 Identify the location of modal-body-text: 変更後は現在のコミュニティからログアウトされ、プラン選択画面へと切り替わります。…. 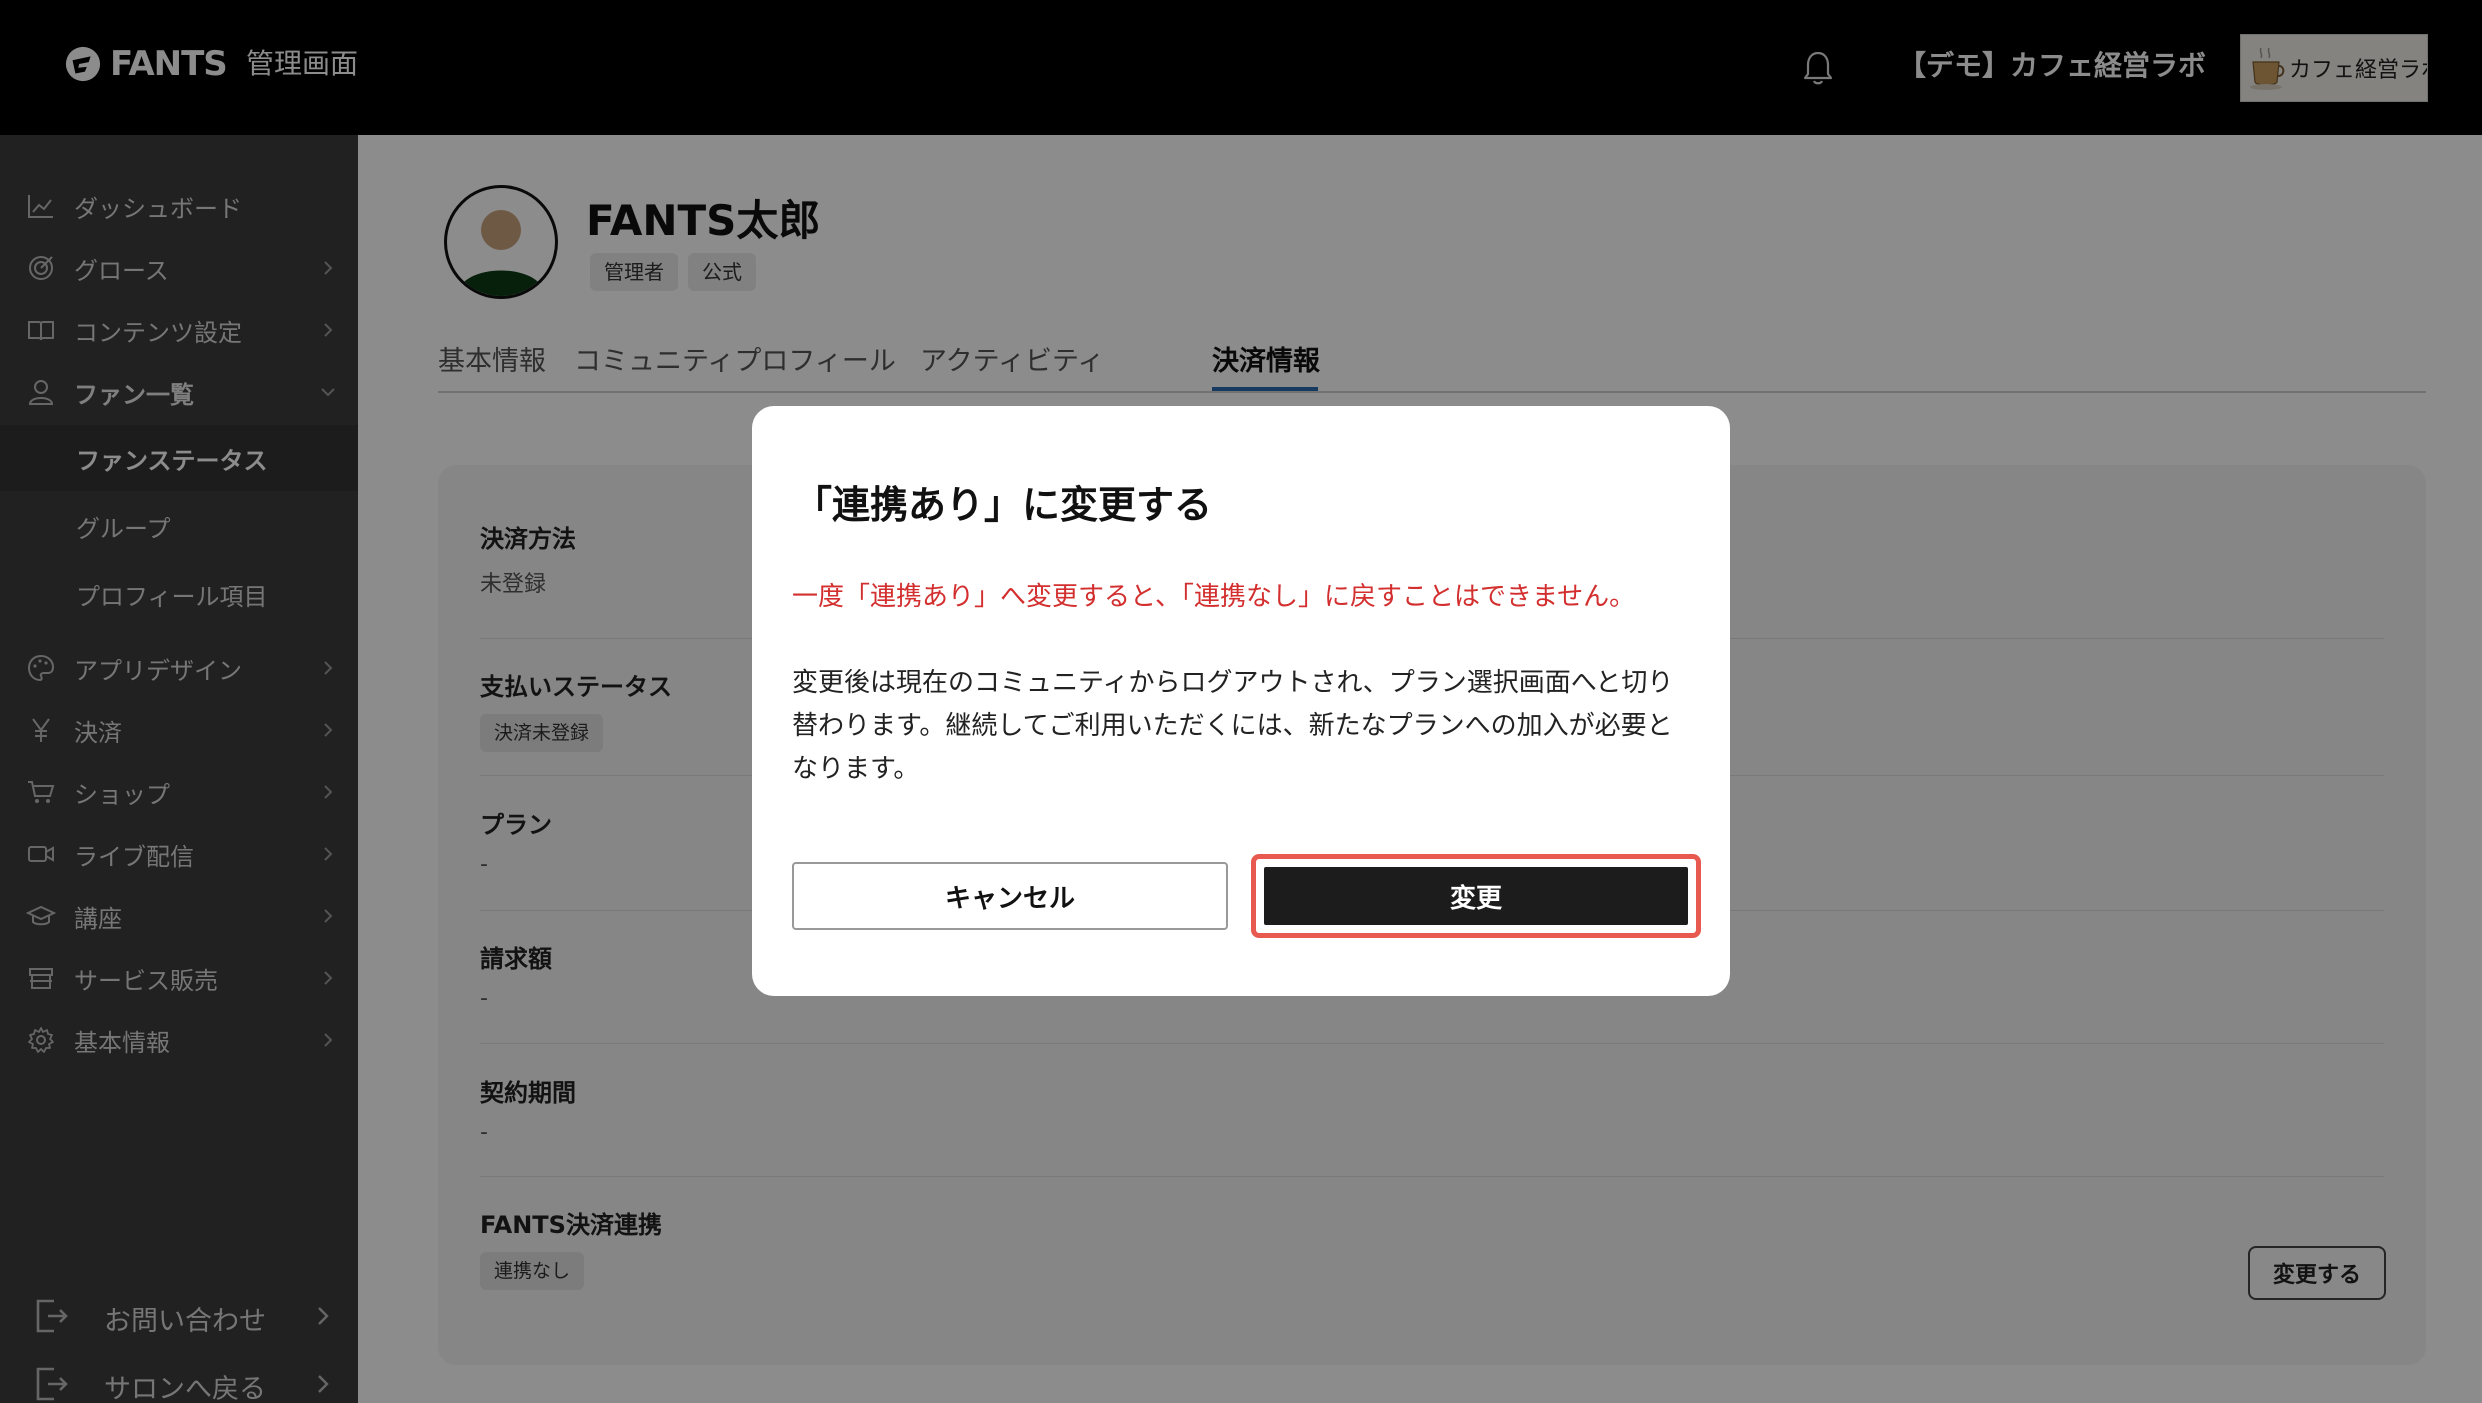
(1233, 726).